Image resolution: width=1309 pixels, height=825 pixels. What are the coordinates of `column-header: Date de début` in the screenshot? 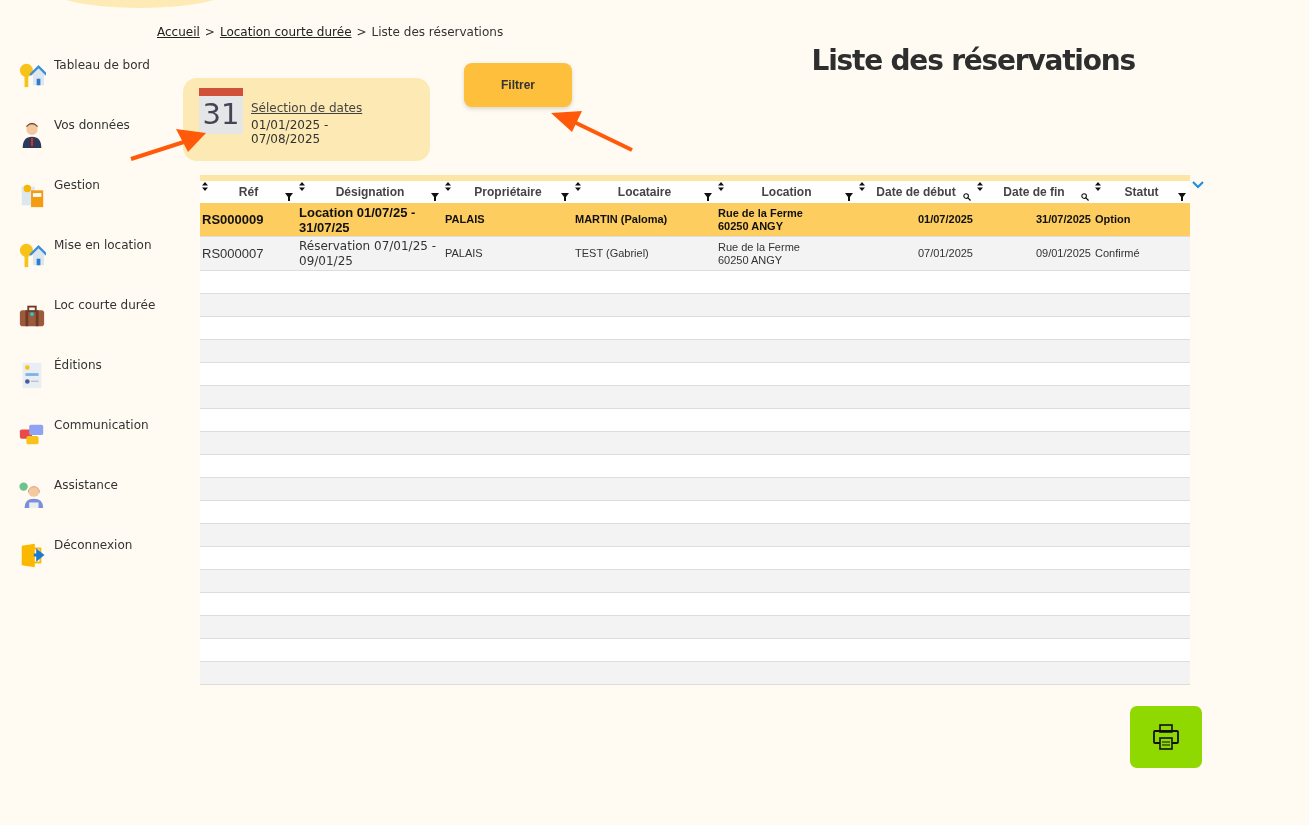 It's located at (916, 192).